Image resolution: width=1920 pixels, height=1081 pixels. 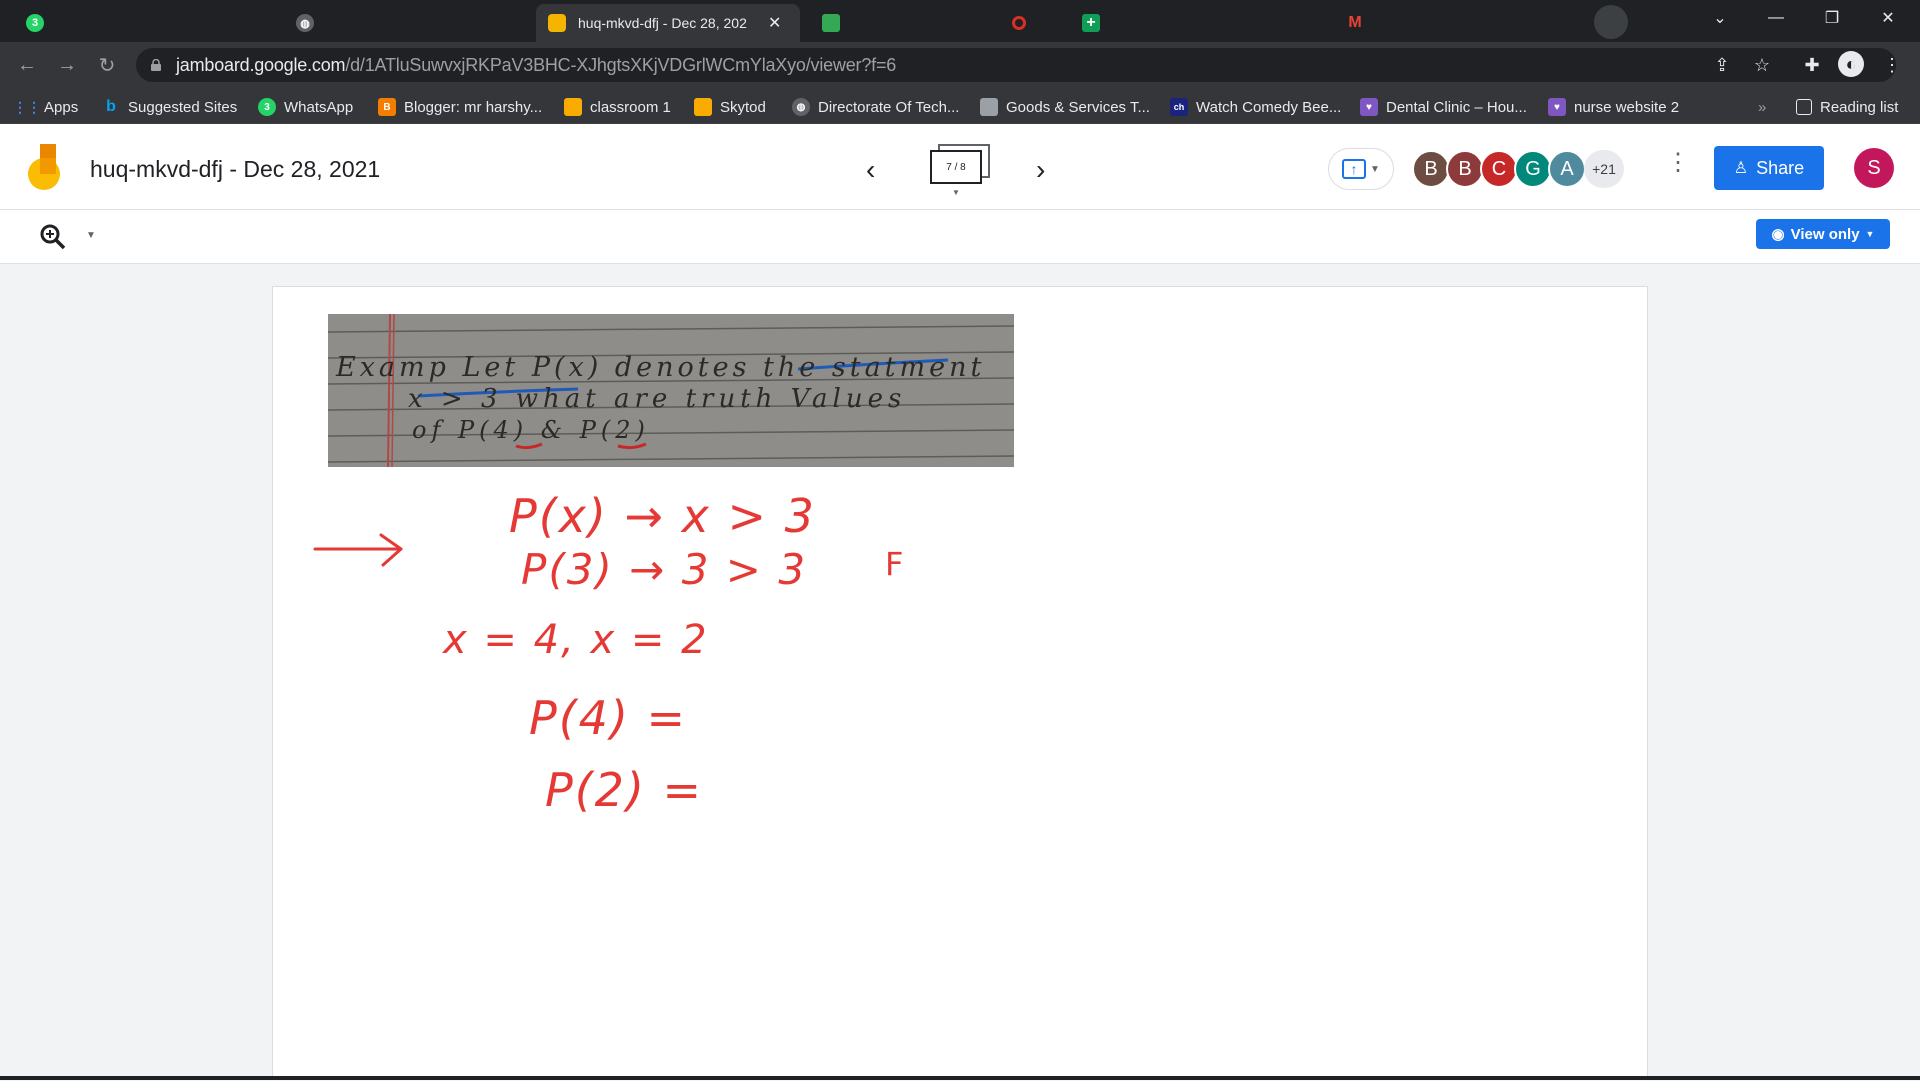 What do you see at coordinates (662, 516) in the screenshot?
I see `handwriting-line-1: P(x) → x > 3` at bounding box center [662, 516].